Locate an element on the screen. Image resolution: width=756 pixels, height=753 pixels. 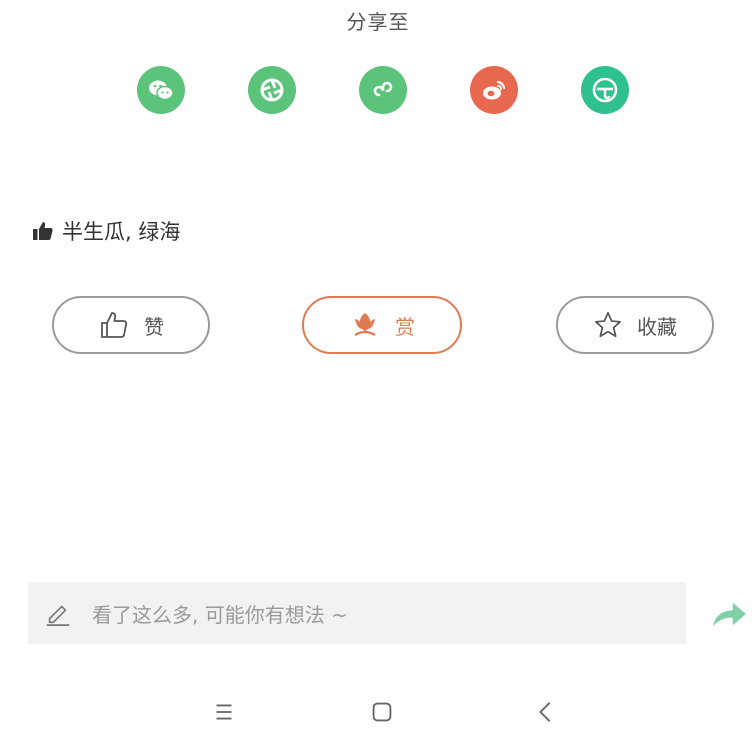
menu-button is located at coordinates (224, 712).